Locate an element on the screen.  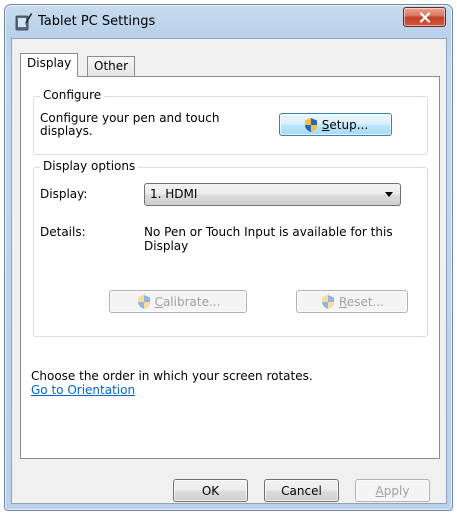
configure-group-title: Configure is located at coordinates (72, 95).